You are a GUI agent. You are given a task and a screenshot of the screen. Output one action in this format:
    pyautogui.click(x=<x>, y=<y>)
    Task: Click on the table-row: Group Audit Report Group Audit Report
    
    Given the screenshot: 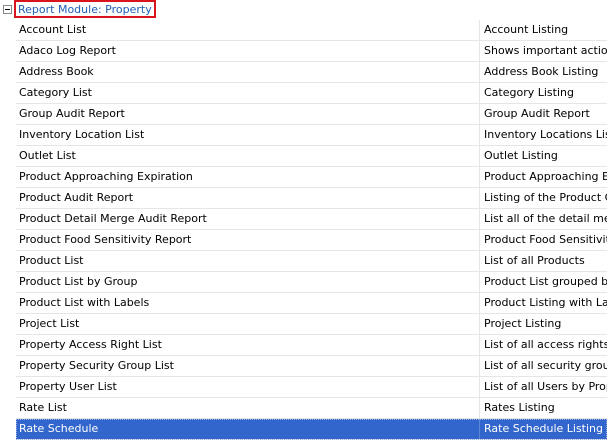 What is the action you would take?
    pyautogui.click(x=311, y=114)
    